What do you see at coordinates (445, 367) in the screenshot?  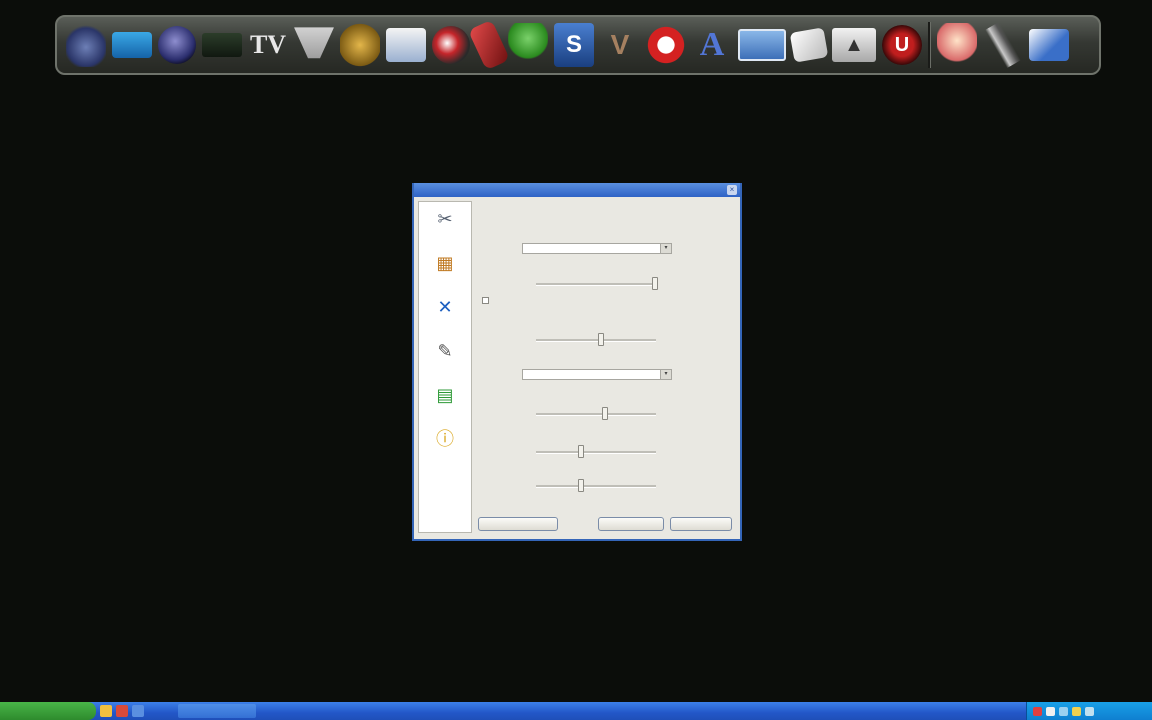 I see `dialog-sidebar: ✂ ▦ ✕ ✎ ▤ ⓘ` at bounding box center [445, 367].